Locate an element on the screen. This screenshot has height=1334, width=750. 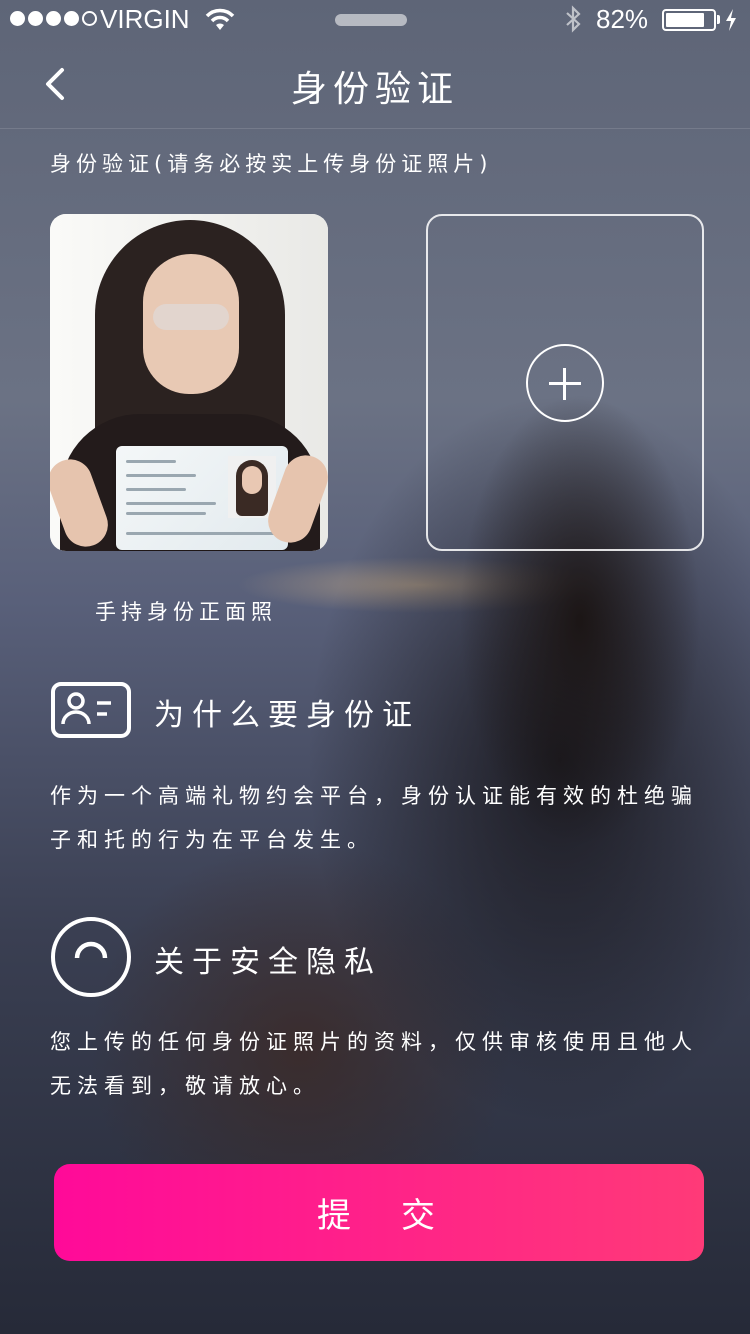
section-text-why-id: 作为一个高端礼物约会平台，身份认证能有效的杜绝骗子和托的行为在平台发生。 is located at coordinates (374, 818).